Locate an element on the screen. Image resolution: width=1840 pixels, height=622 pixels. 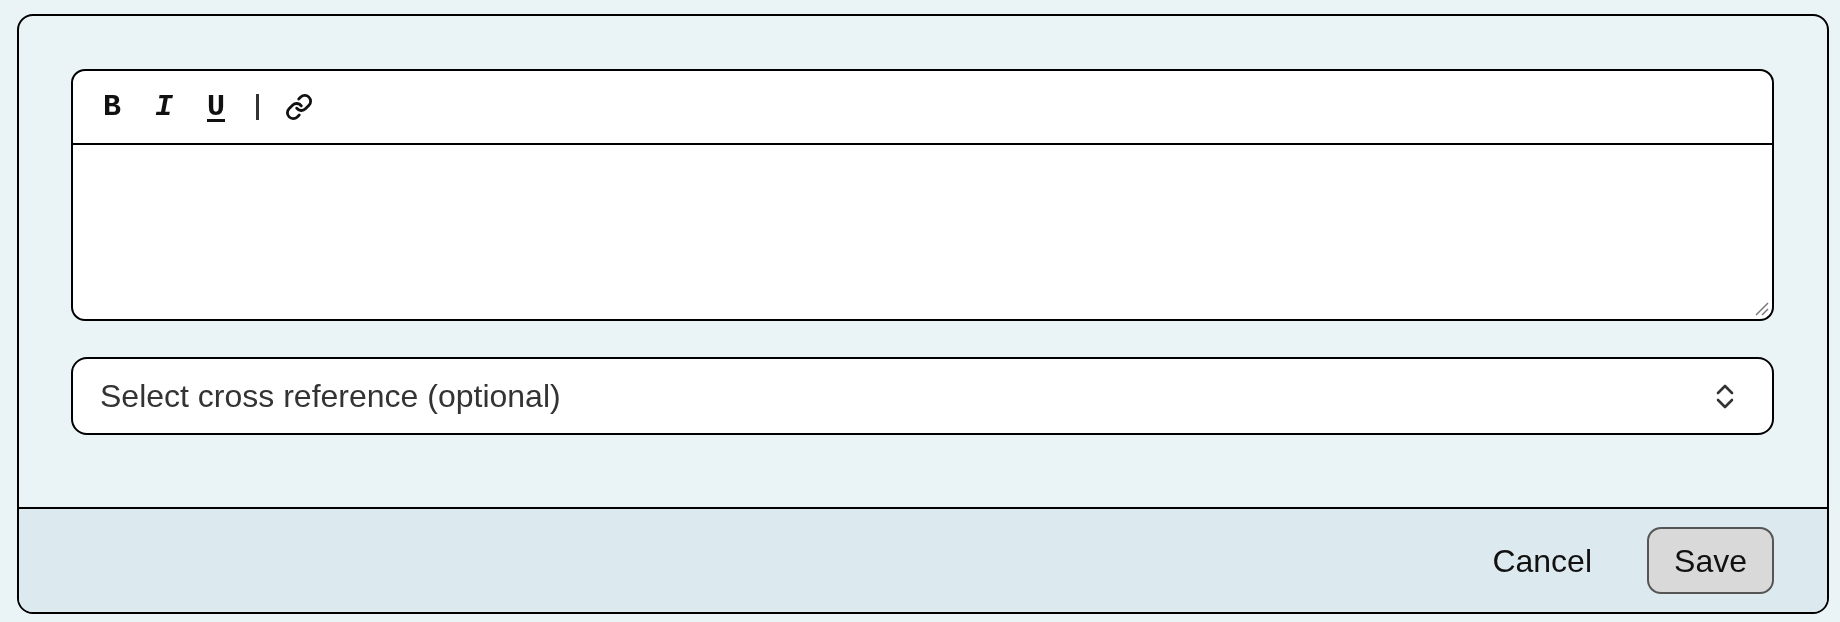
link-icon is located at coordinates (299, 107).